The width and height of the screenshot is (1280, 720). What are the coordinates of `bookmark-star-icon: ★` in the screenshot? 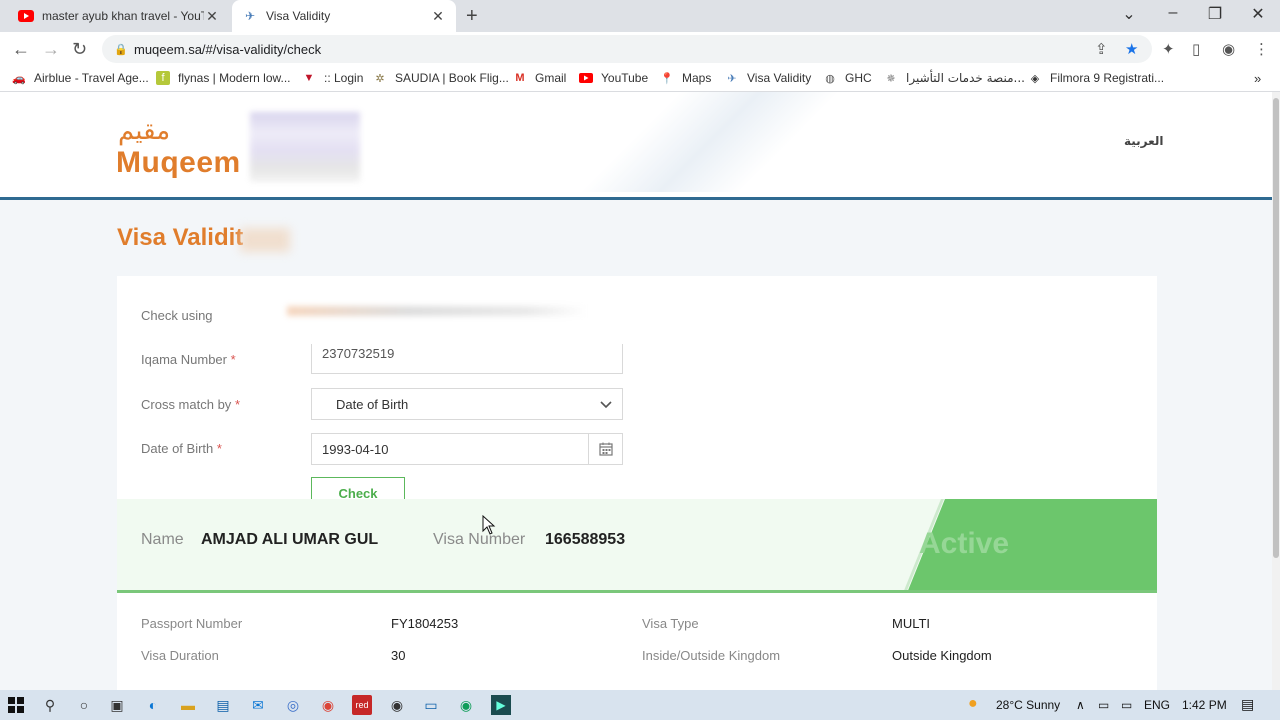 It's located at (1131, 49).